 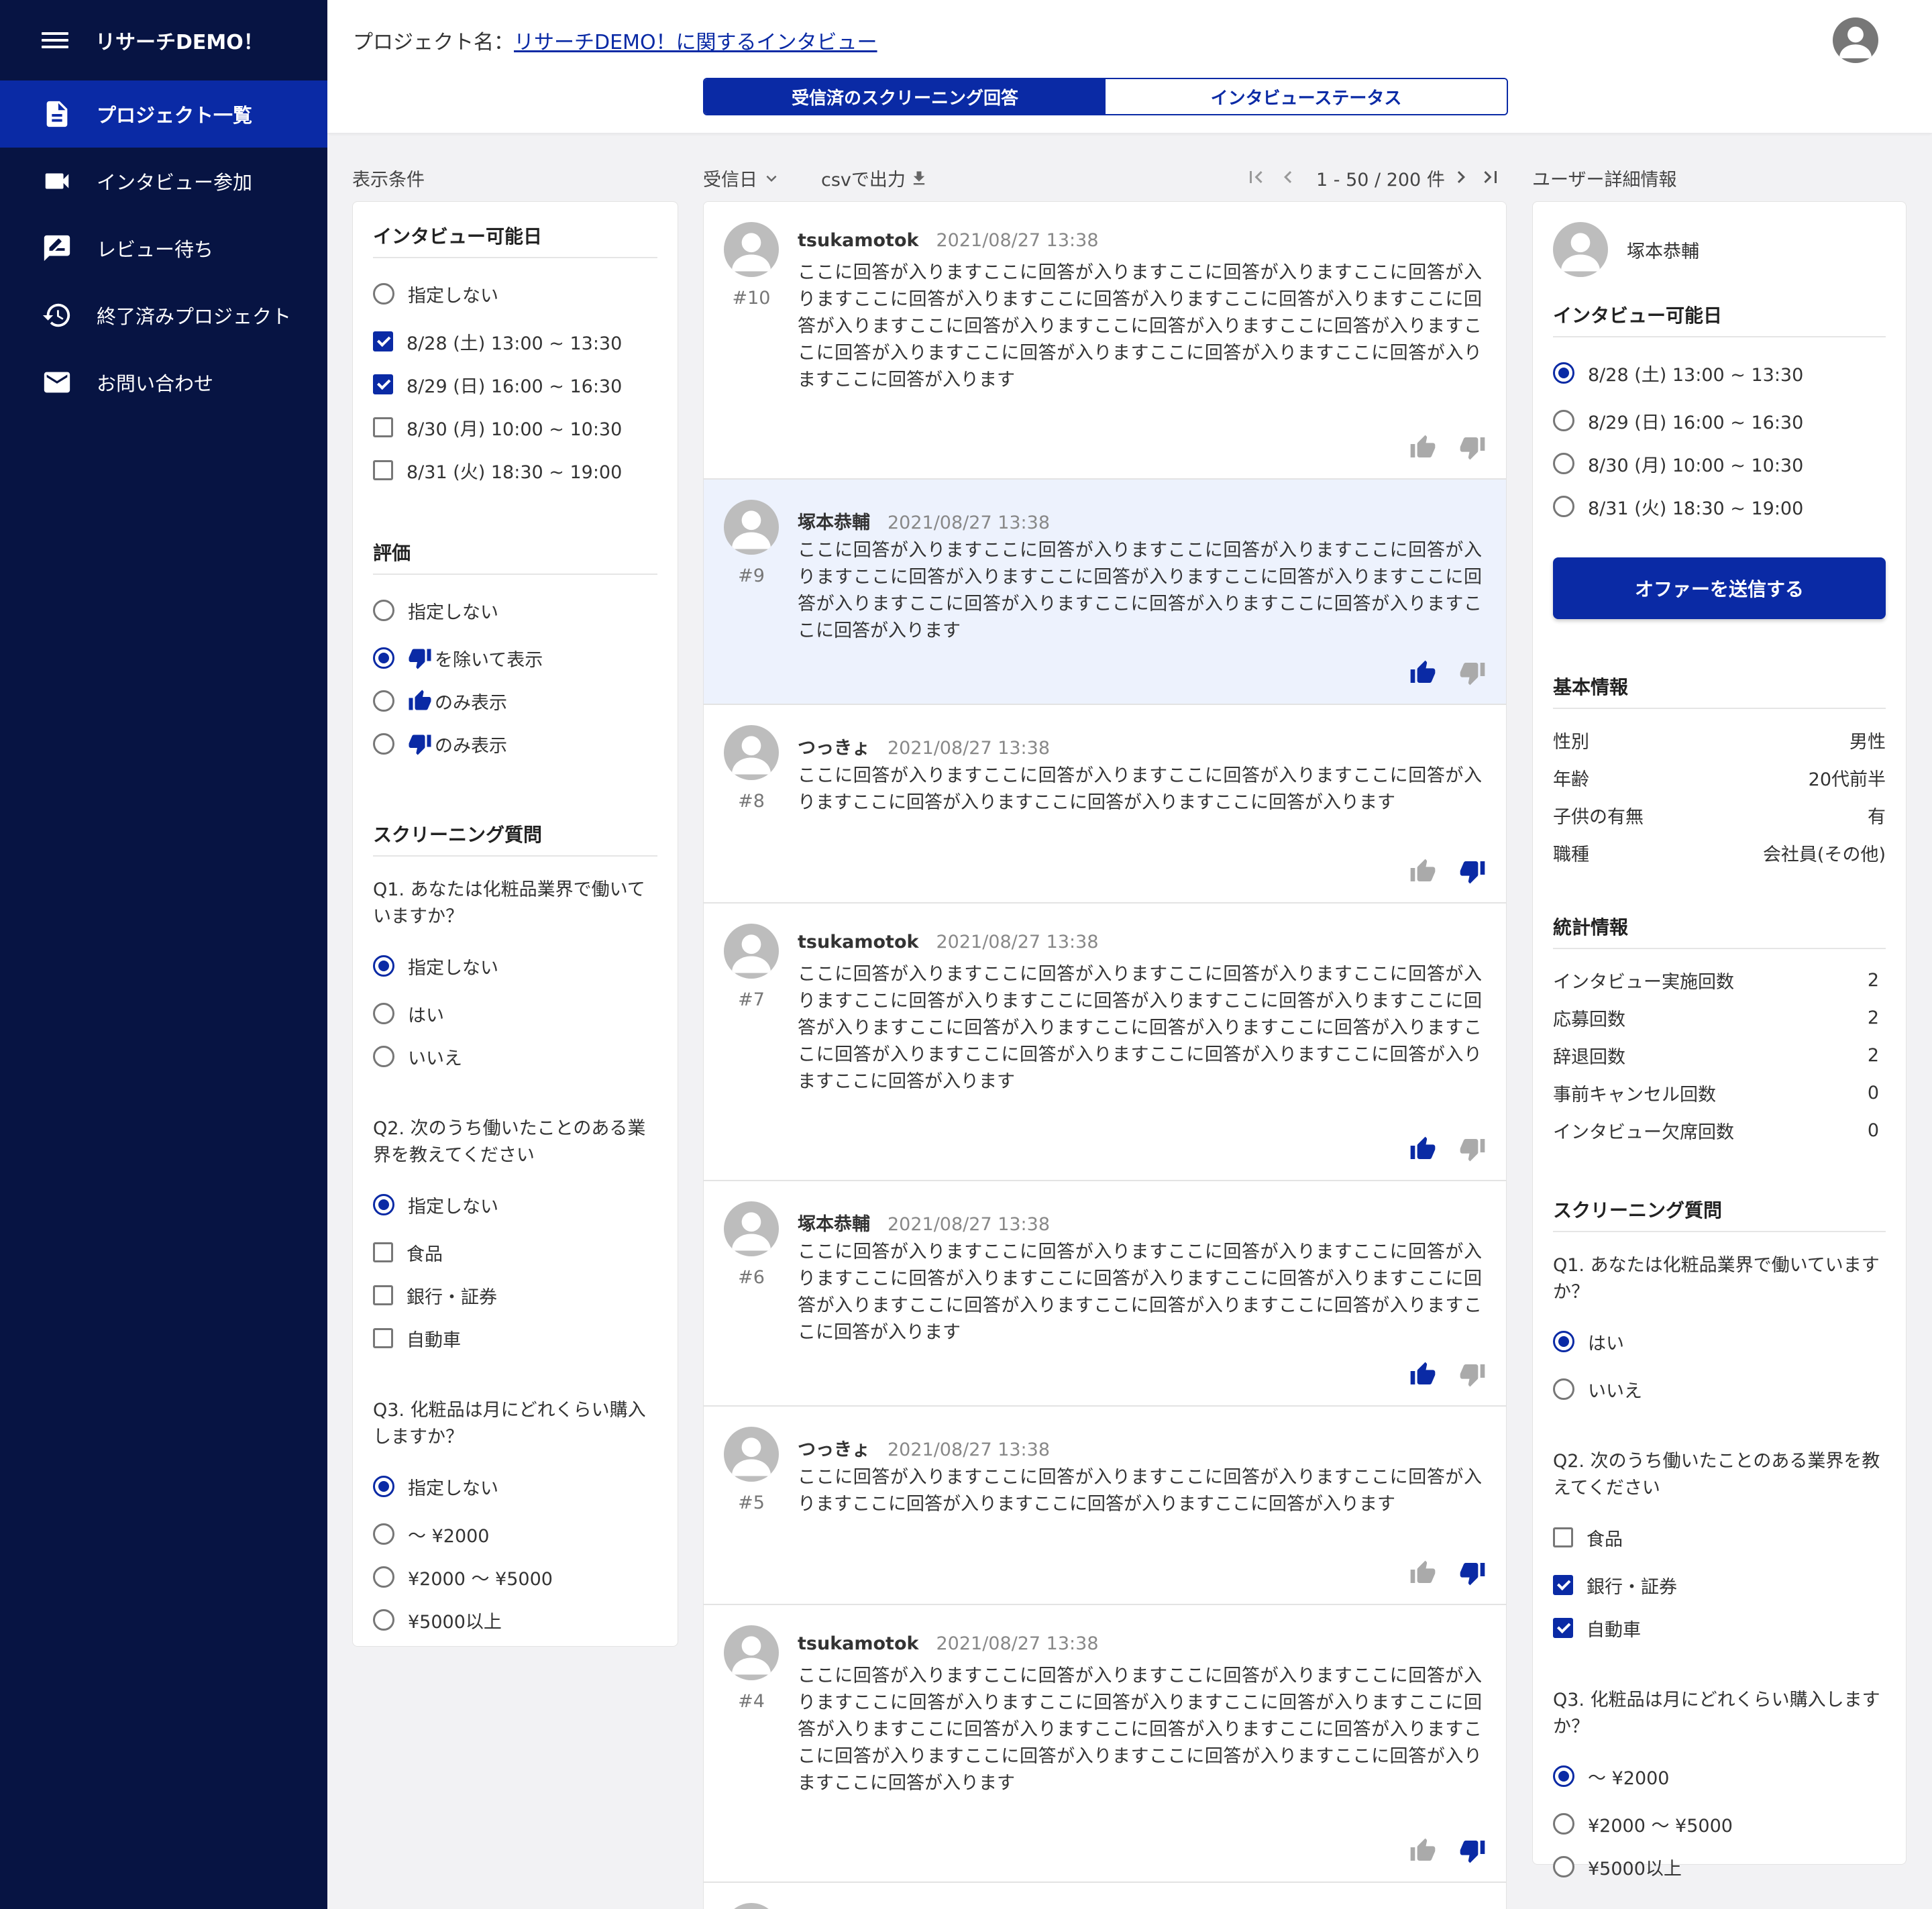 What do you see at coordinates (751, 1502) in the screenshot?
I see `response-number: #5` at bounding box center [751, 1502].